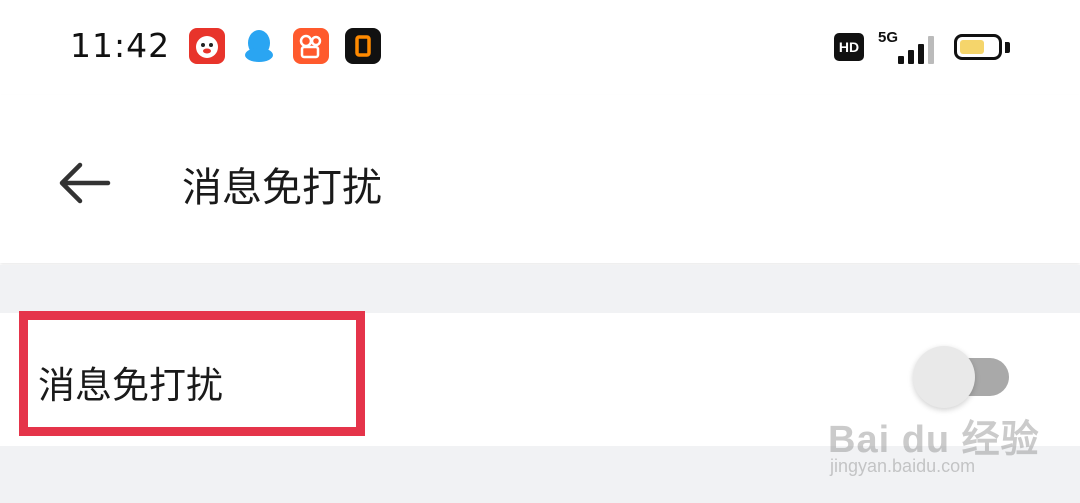  Describe the element at coordinates (363, 46) in the screenshot. I see `orange-square-app-icon` at that location.